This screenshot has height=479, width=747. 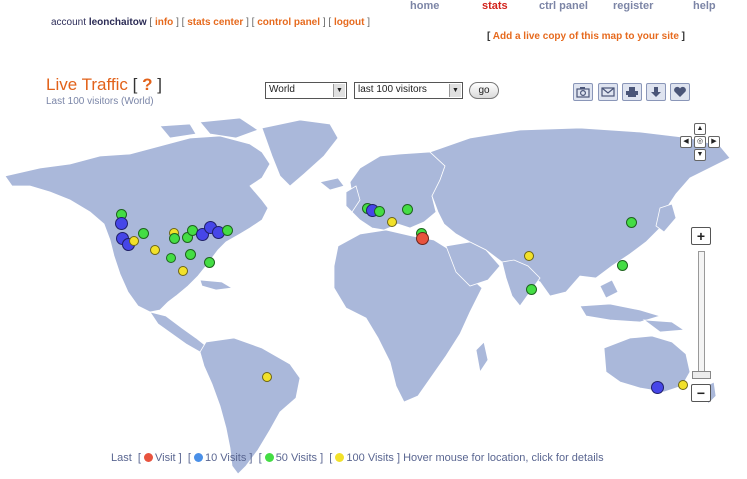 What do you see at coordinates (349, 22) in the screenshot?
I see `account-logout-link: logout` at bounding box center [349, 22].